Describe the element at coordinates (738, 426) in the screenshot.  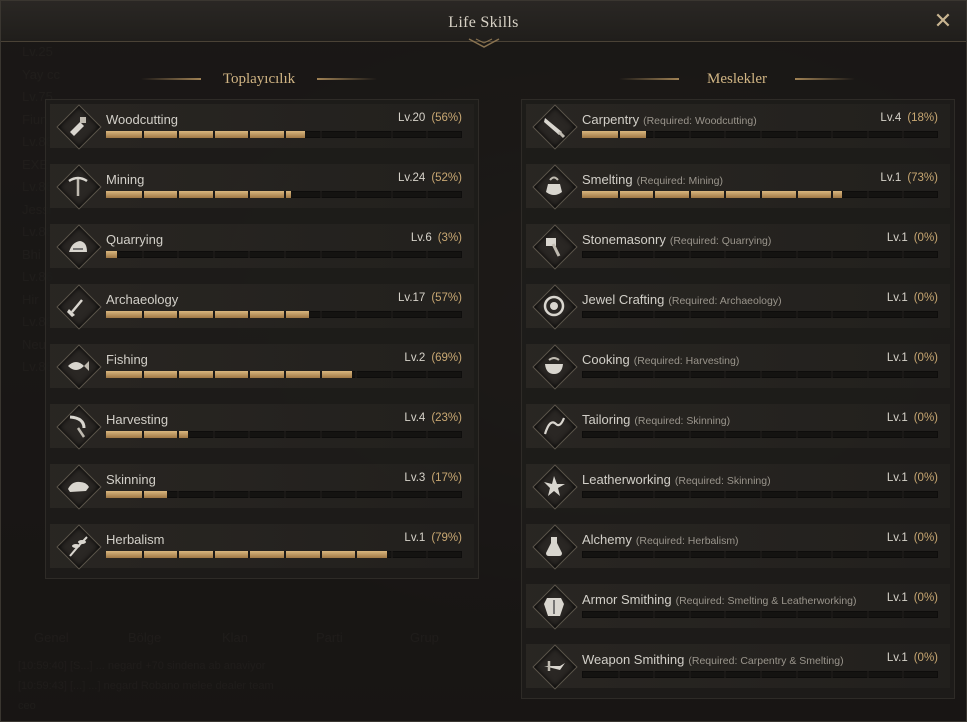
I see `skill-row: Tailoring (Required: Skinning) Lv.1 (0%)` at that location.